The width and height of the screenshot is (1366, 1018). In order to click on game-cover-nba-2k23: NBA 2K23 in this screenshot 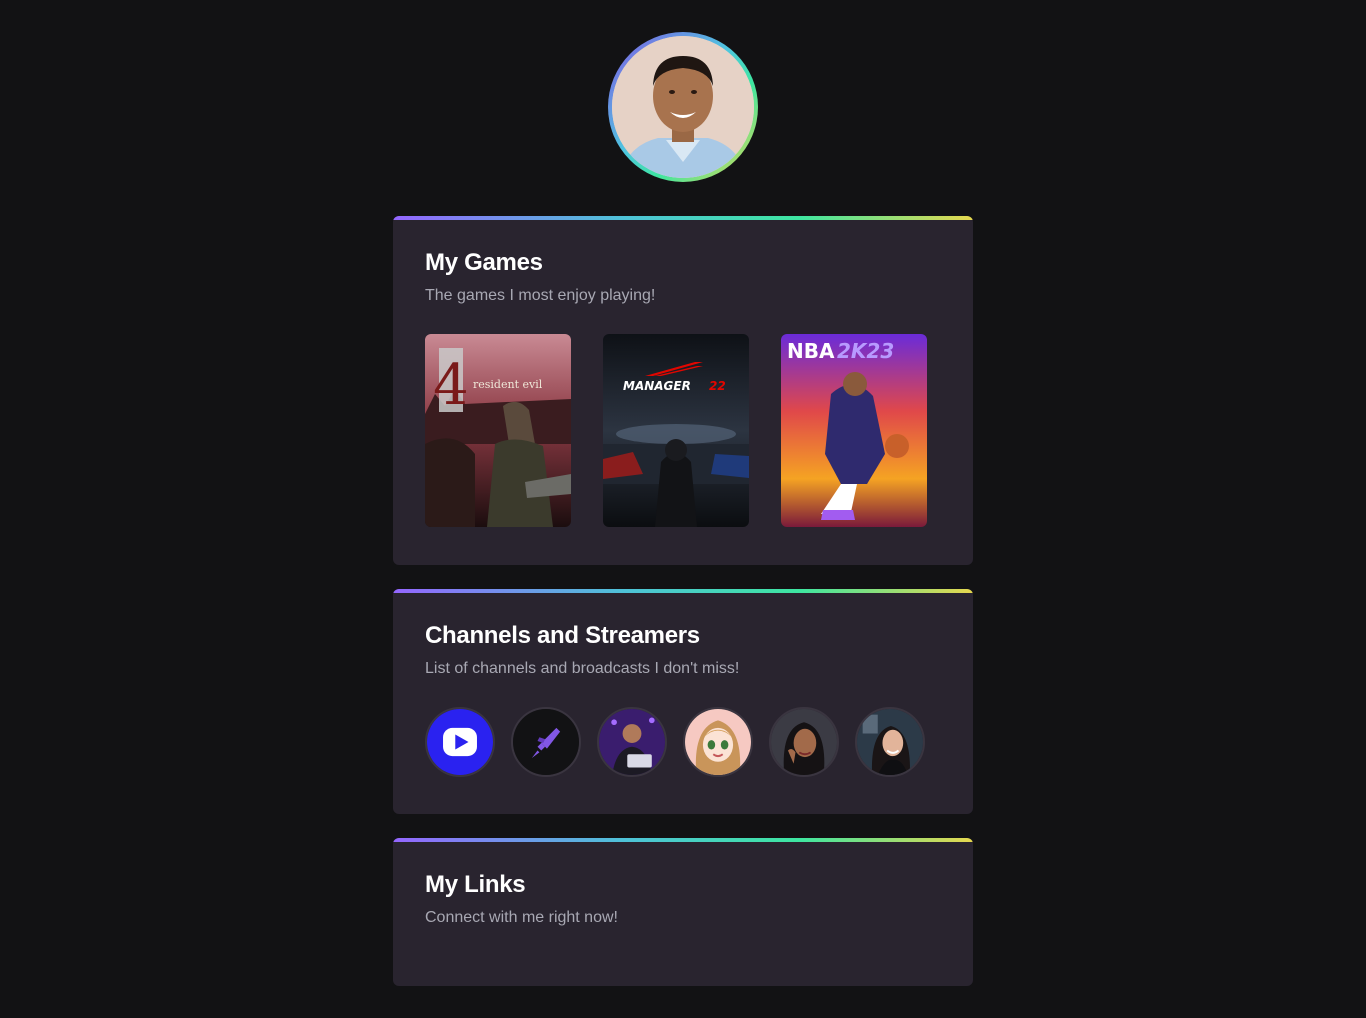, I will do `click(854, 430)`.